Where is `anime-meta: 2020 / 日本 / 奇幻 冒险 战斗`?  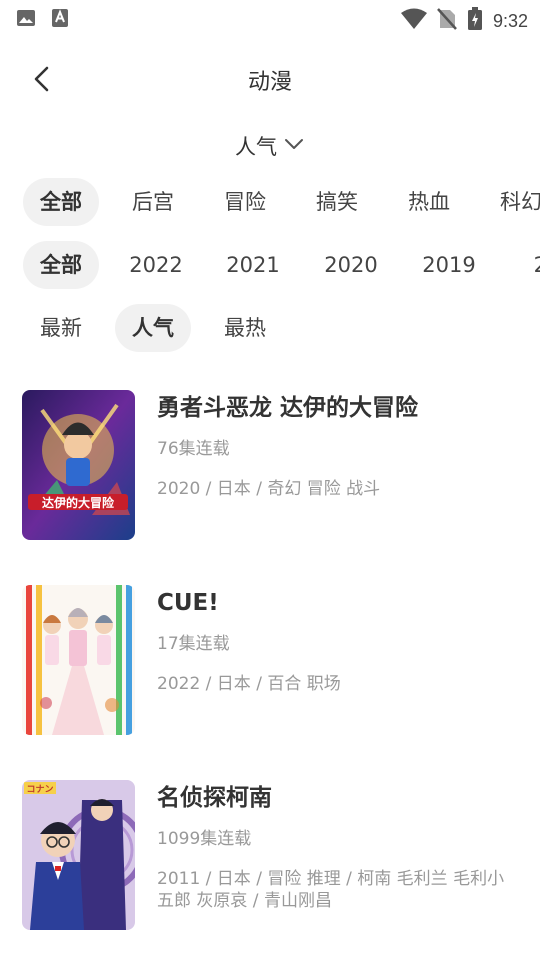 anime-meta: 2020 / 日本 / 奇幻 冒险 战斗 is located at coordinates (269, 489).